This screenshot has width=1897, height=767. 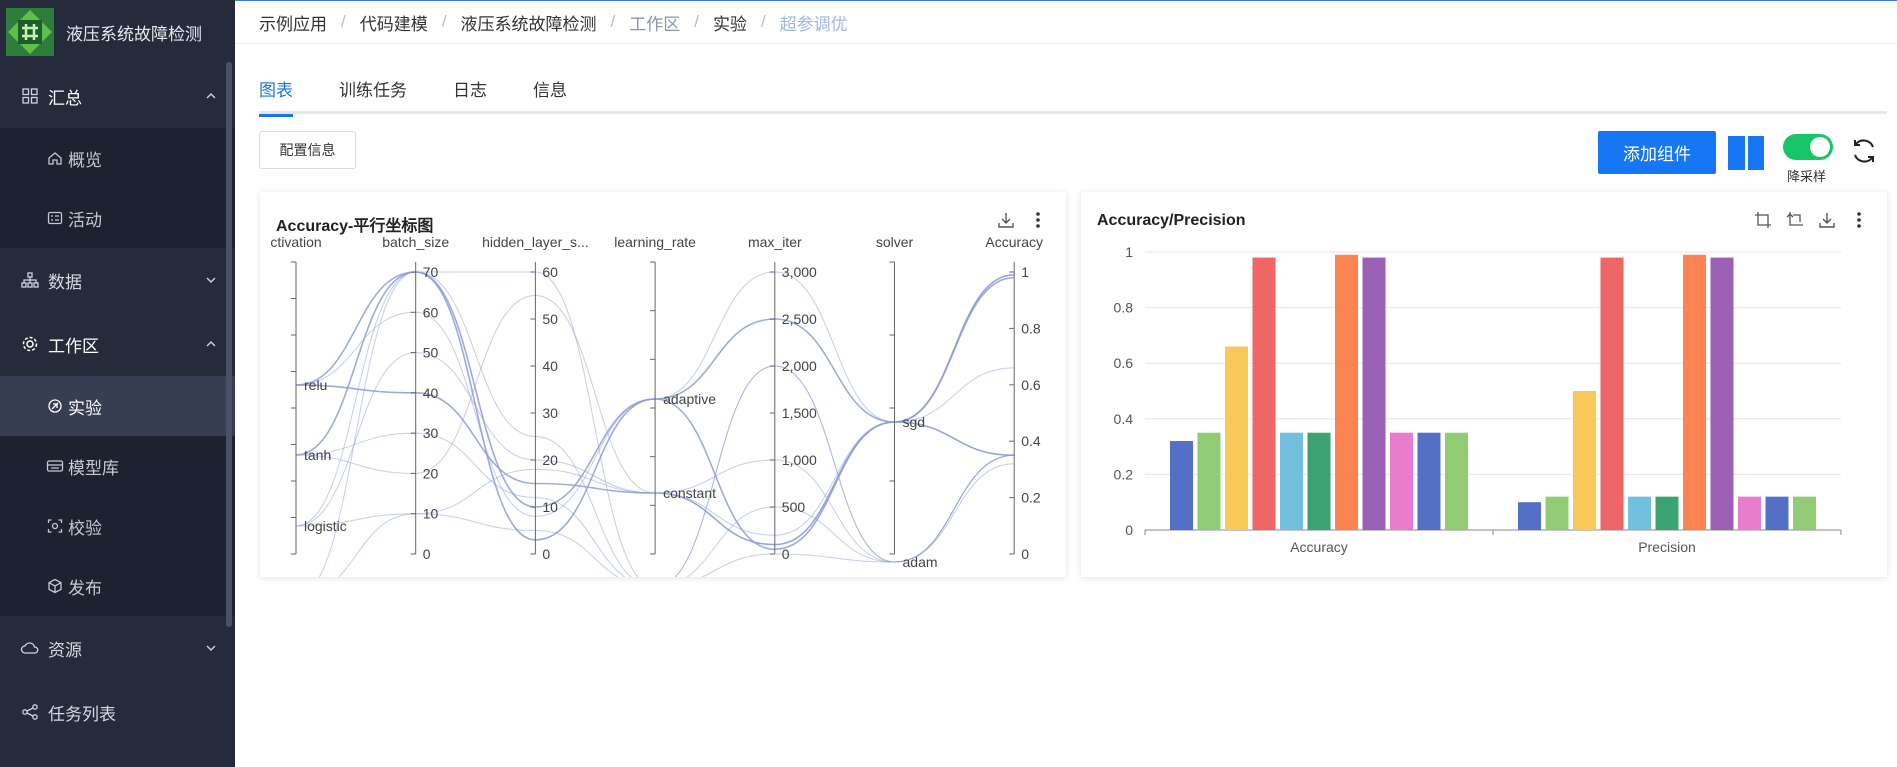 I want to click on tick-label: 30, so click(x=550, y=413).